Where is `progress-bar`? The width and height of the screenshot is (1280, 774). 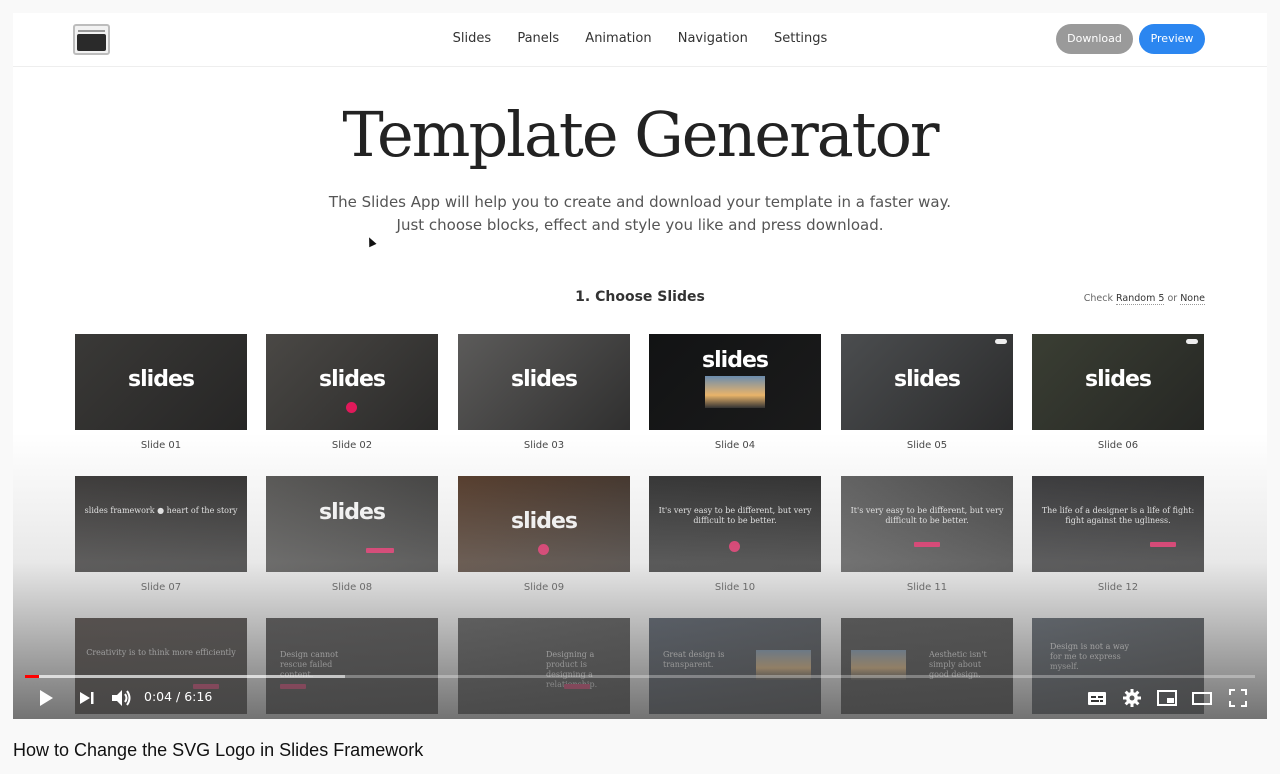
progress-bar is located at coordinates (640, 676).